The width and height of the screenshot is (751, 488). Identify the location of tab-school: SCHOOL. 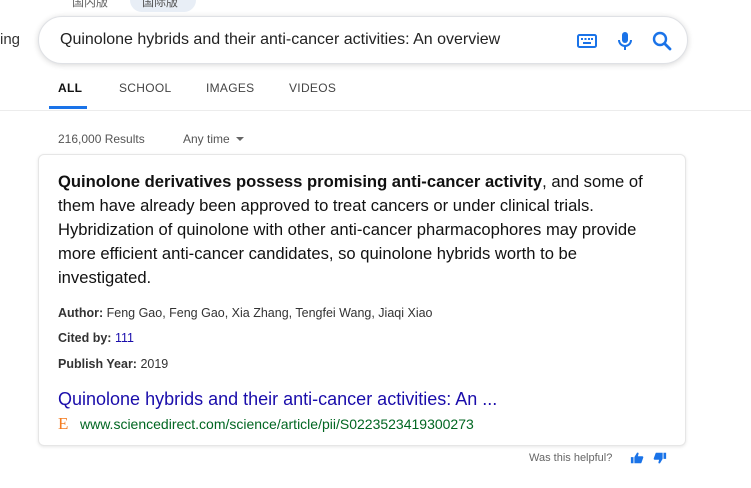
(145, 88).